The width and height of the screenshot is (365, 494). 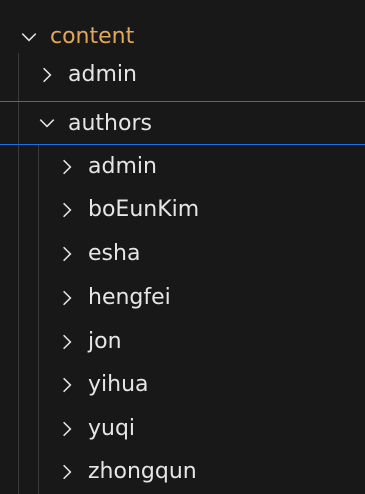 I want to click on tree-item-yihua: yihua, so click(x=182, y=384).